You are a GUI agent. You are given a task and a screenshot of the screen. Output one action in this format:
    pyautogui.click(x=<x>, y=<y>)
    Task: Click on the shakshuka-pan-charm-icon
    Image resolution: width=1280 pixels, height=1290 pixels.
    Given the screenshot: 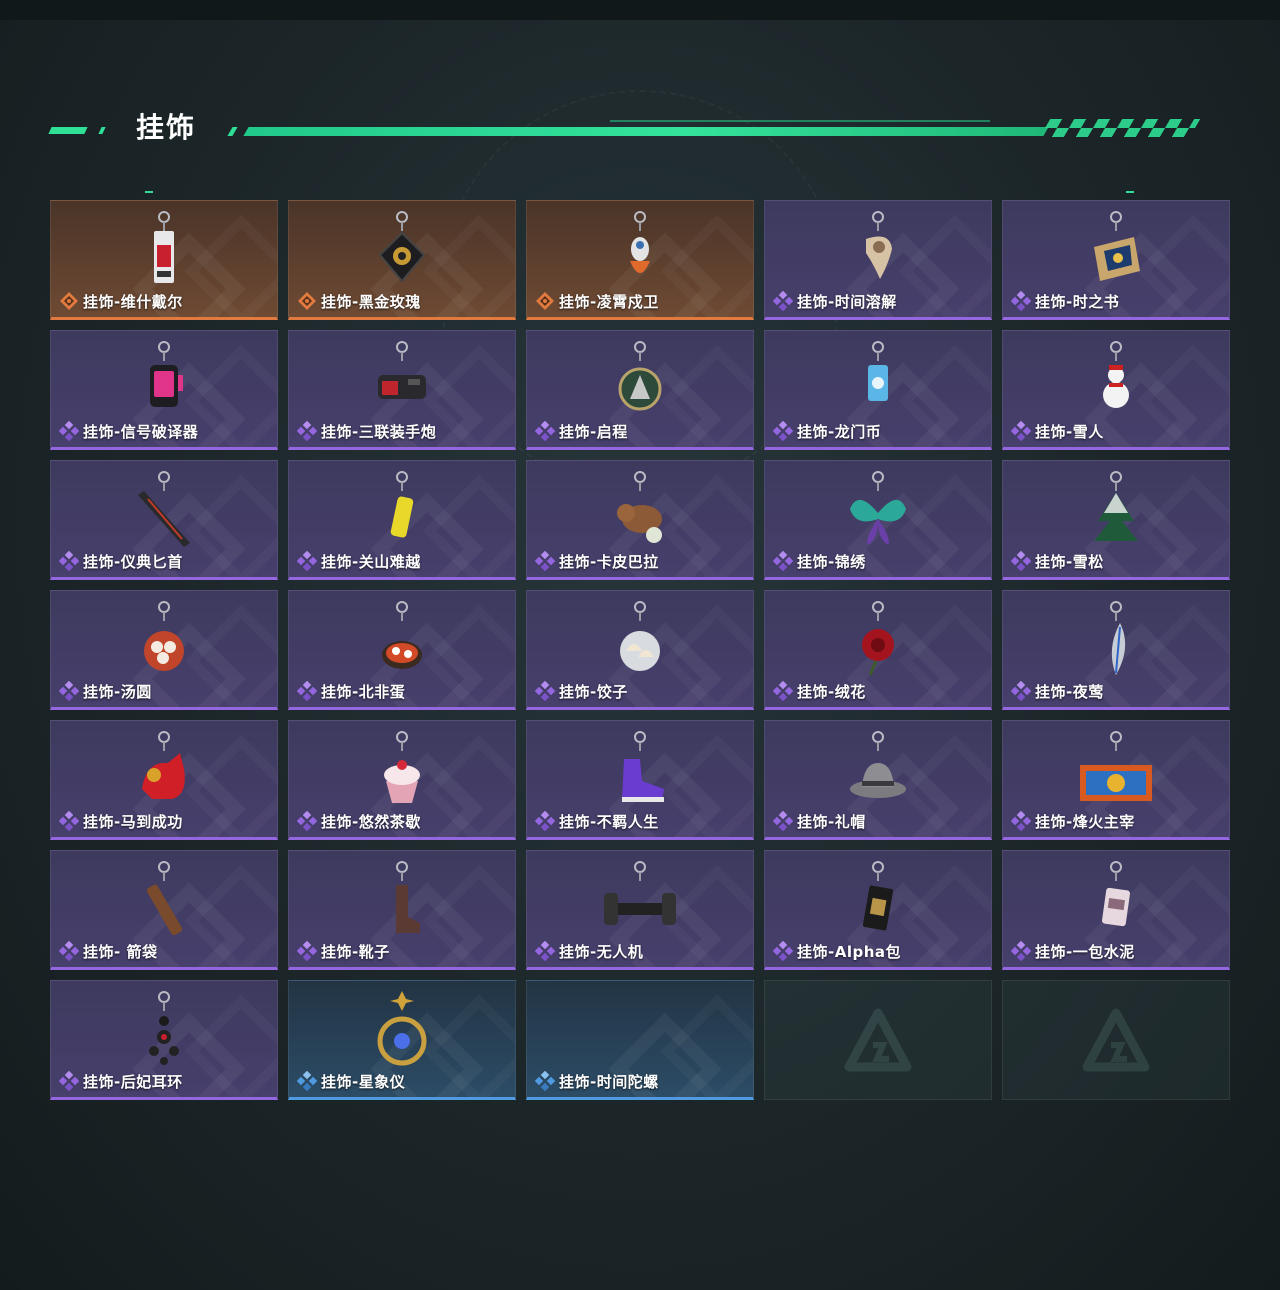 What is the action you would take?
    pyautogui.click(x=402, y=644)
    